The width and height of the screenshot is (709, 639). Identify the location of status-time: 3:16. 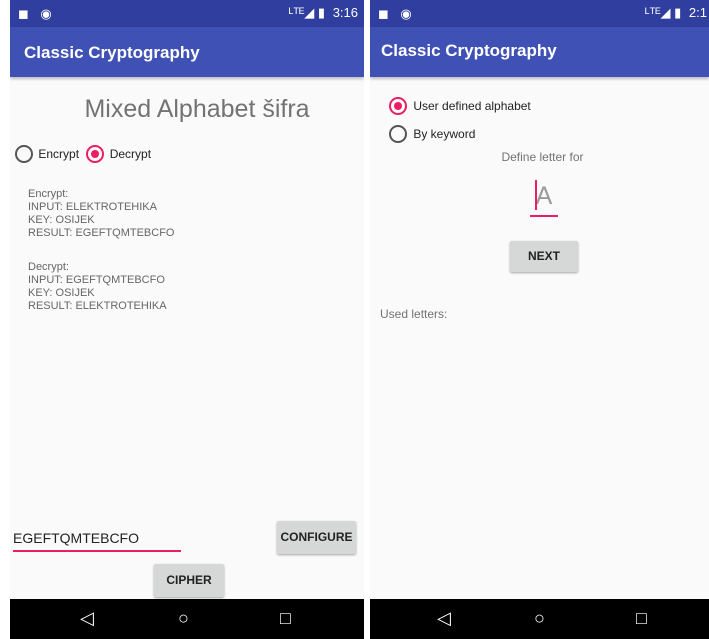
(345, 12).